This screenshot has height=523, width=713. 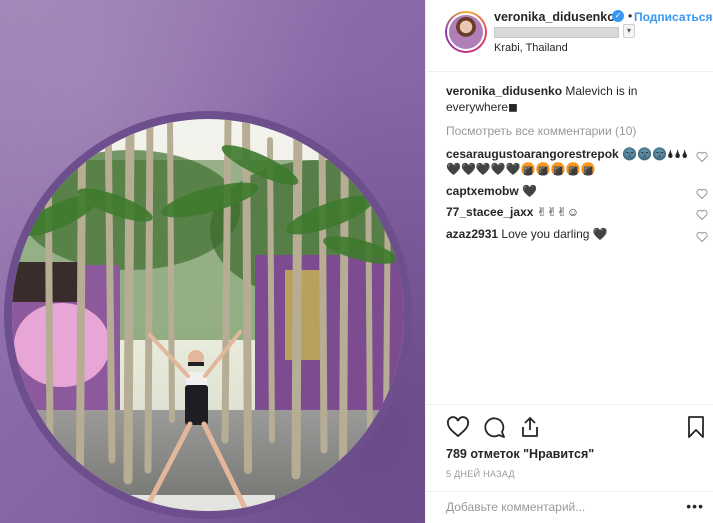 I want to click on comment-username-link: 77_stacee_jaxx, so click(x=489, y=212).